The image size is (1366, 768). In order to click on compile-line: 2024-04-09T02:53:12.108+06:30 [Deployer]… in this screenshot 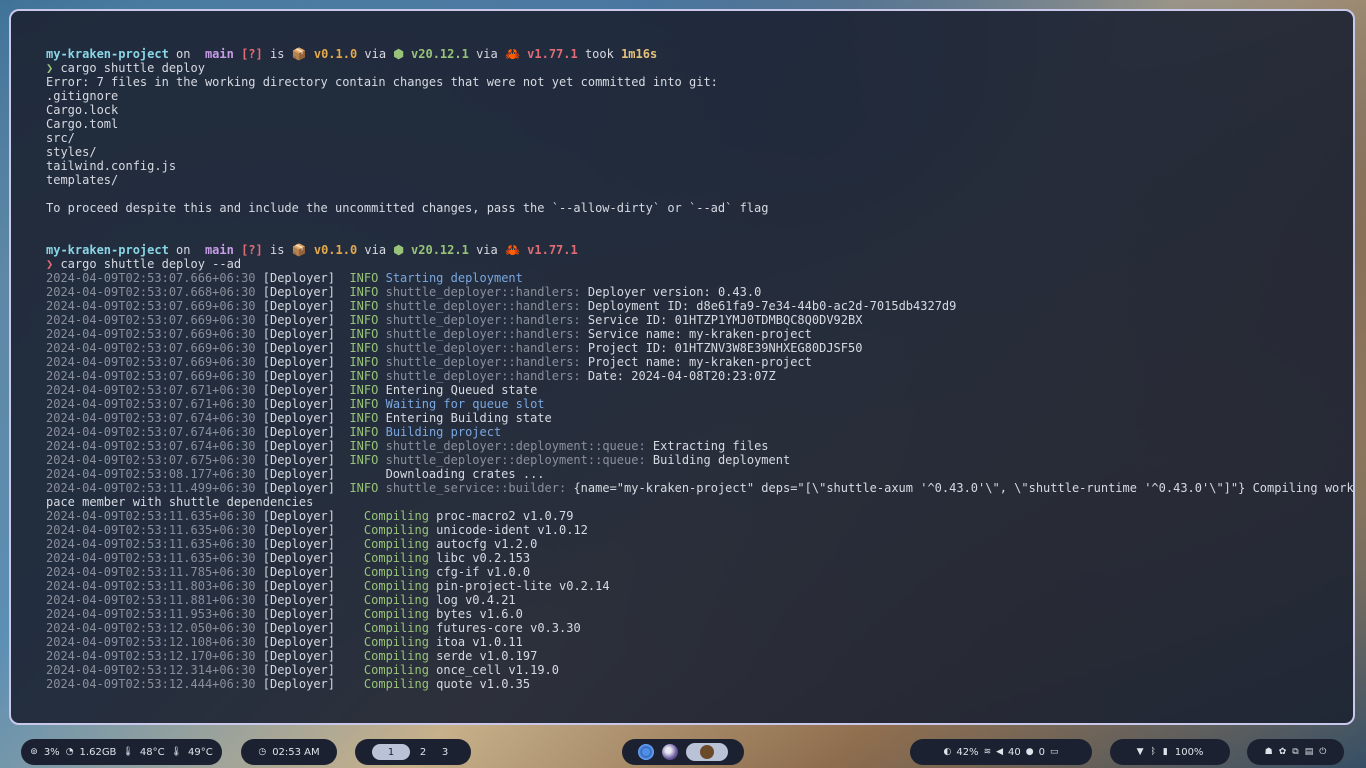, I will do `click(699, 642)`.